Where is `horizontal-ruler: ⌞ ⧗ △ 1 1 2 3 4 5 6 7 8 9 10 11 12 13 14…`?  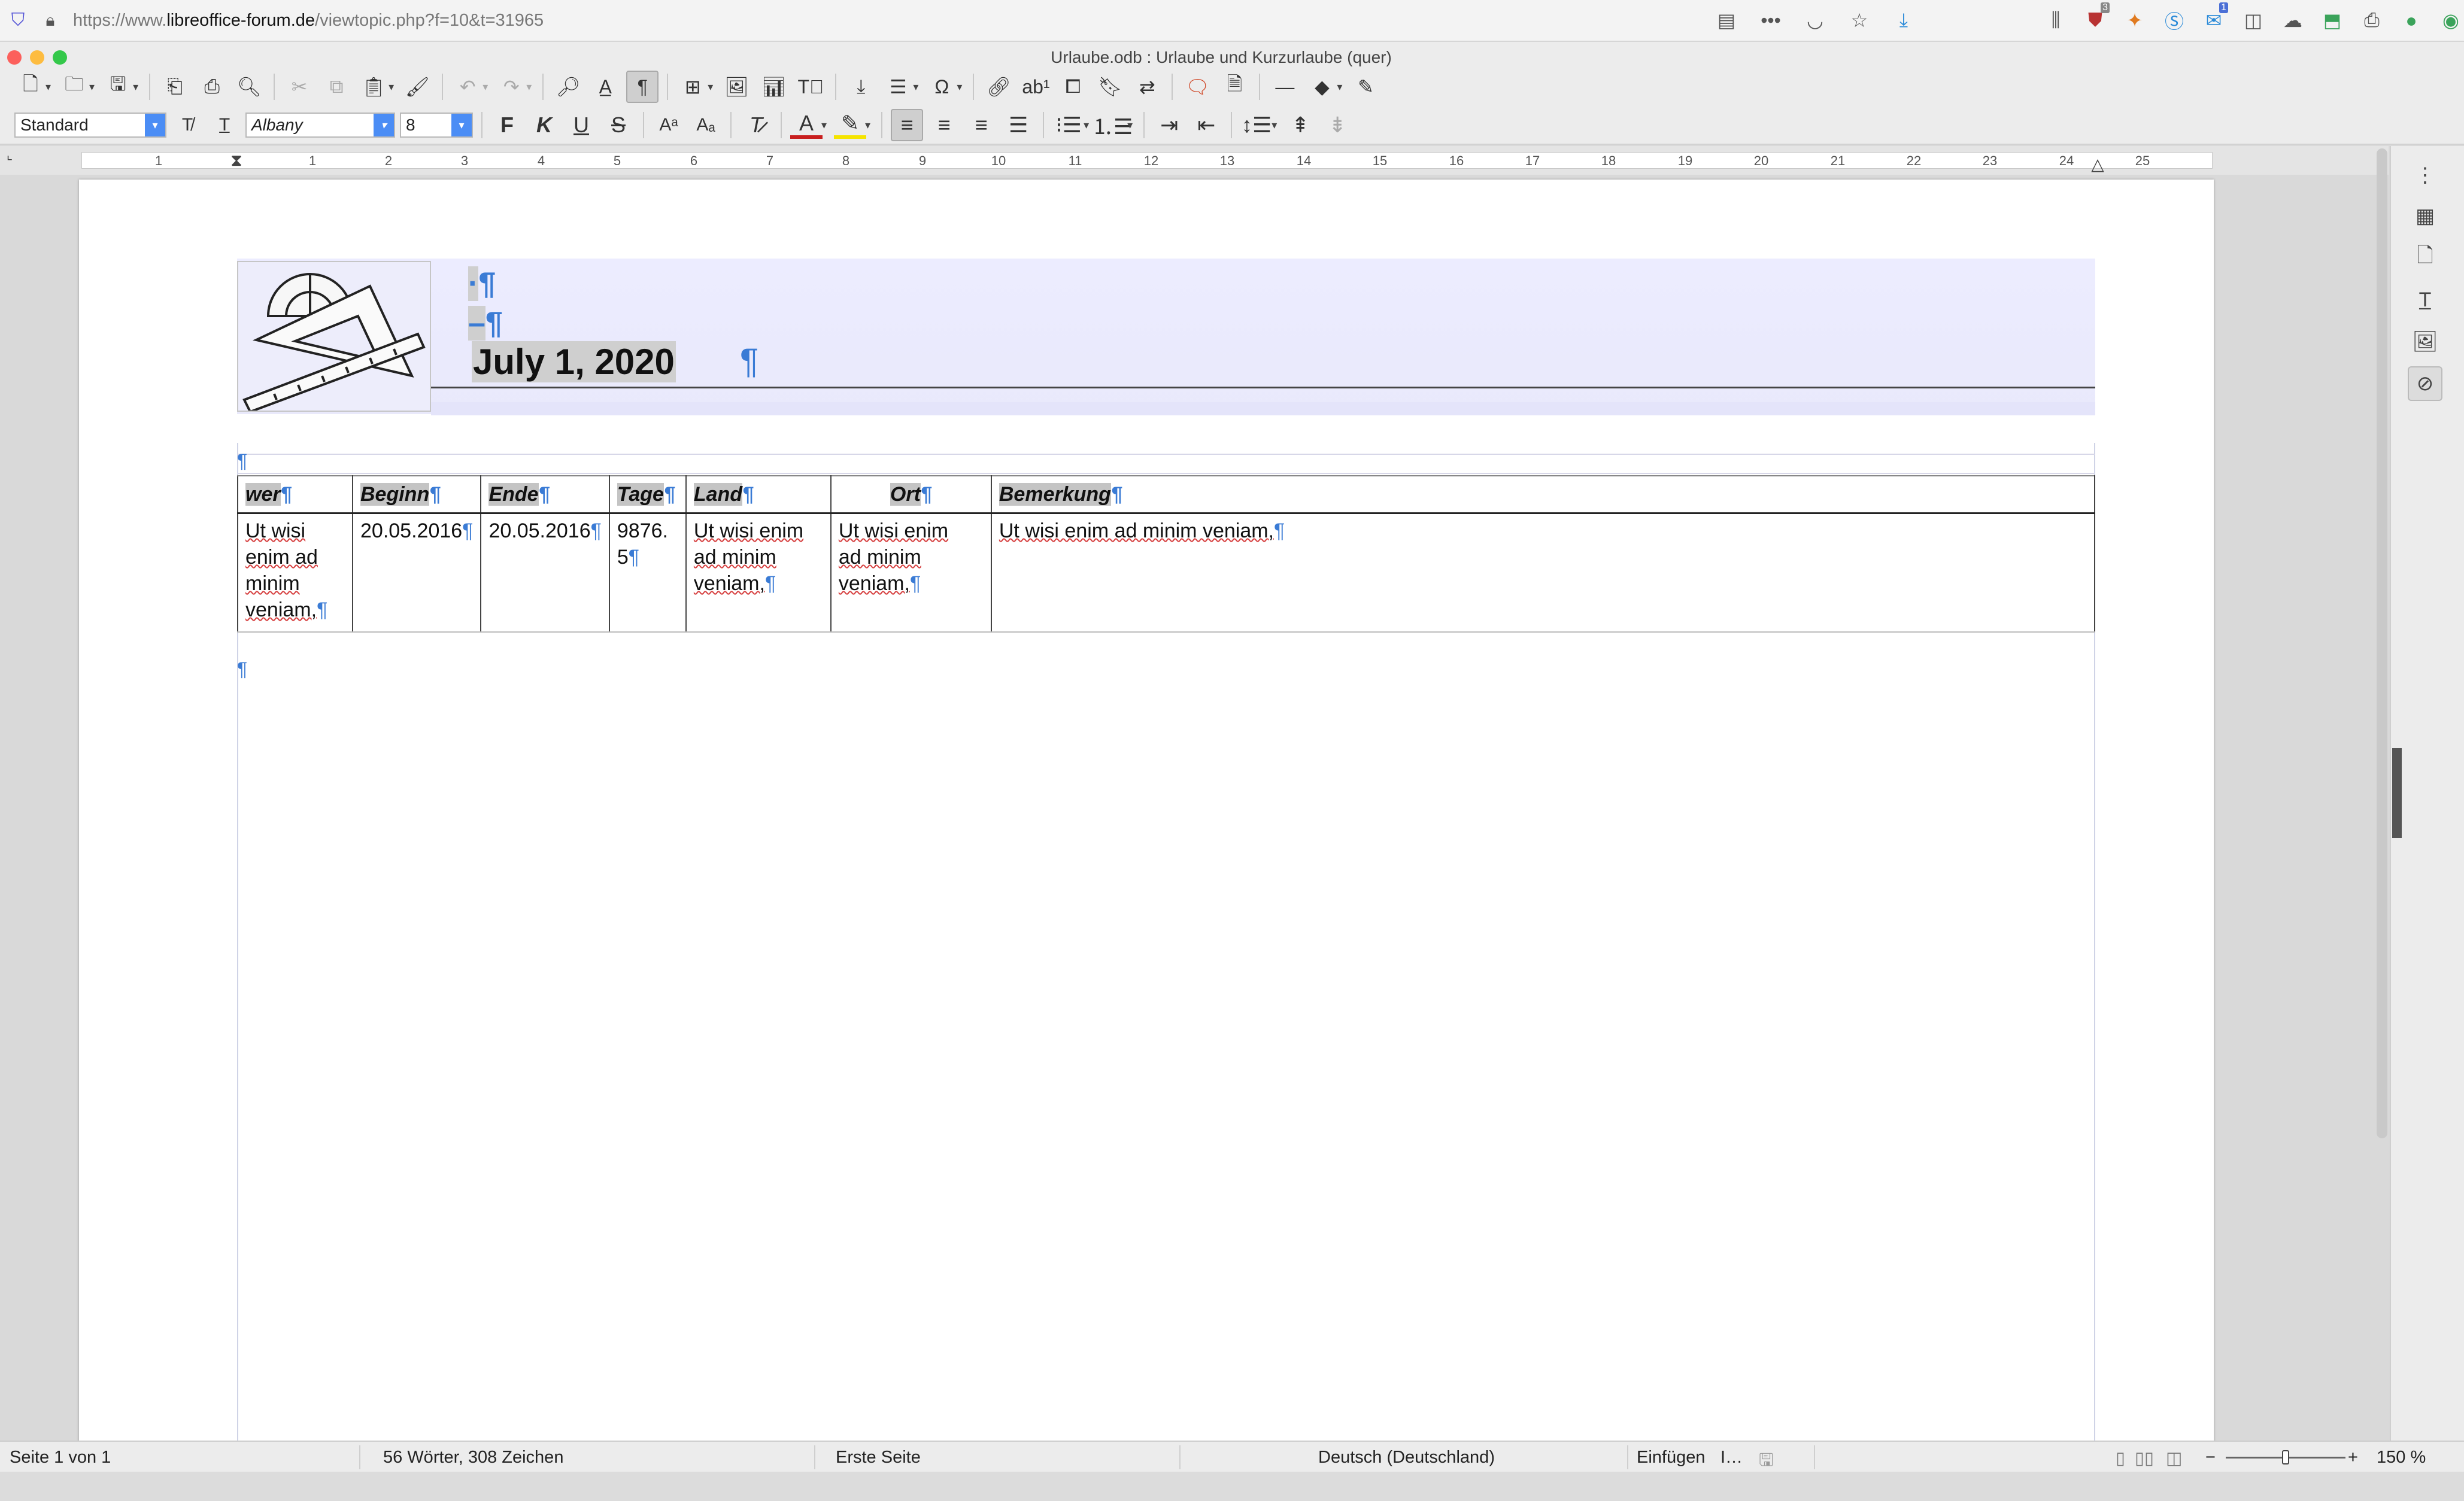
horizontal-ruler: ⌞ ⧗ △ 1 1 2 3 4 5 6 7 8 9 10 11 12 13 14… is located at coordinates (1194, 161).